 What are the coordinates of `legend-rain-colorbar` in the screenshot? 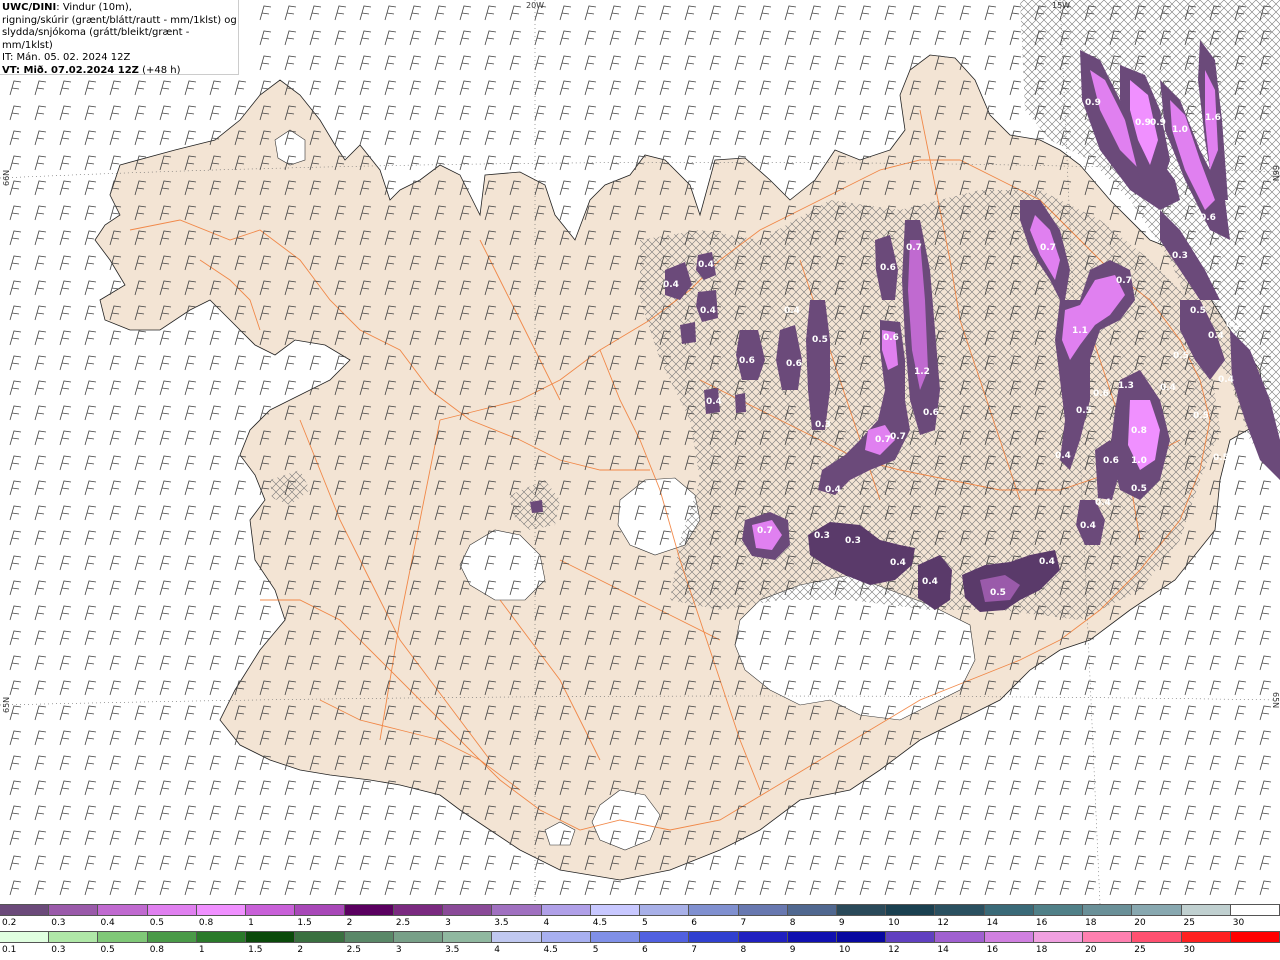 It's located at (640, 937).